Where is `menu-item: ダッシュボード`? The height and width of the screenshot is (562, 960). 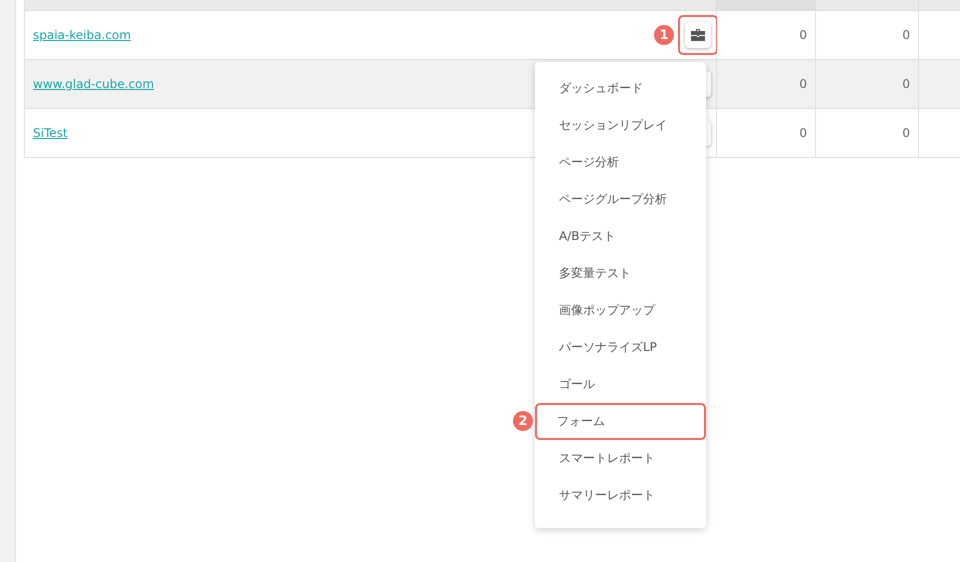 menu-item: ダッシュボード is located at coordinates (620, 88).